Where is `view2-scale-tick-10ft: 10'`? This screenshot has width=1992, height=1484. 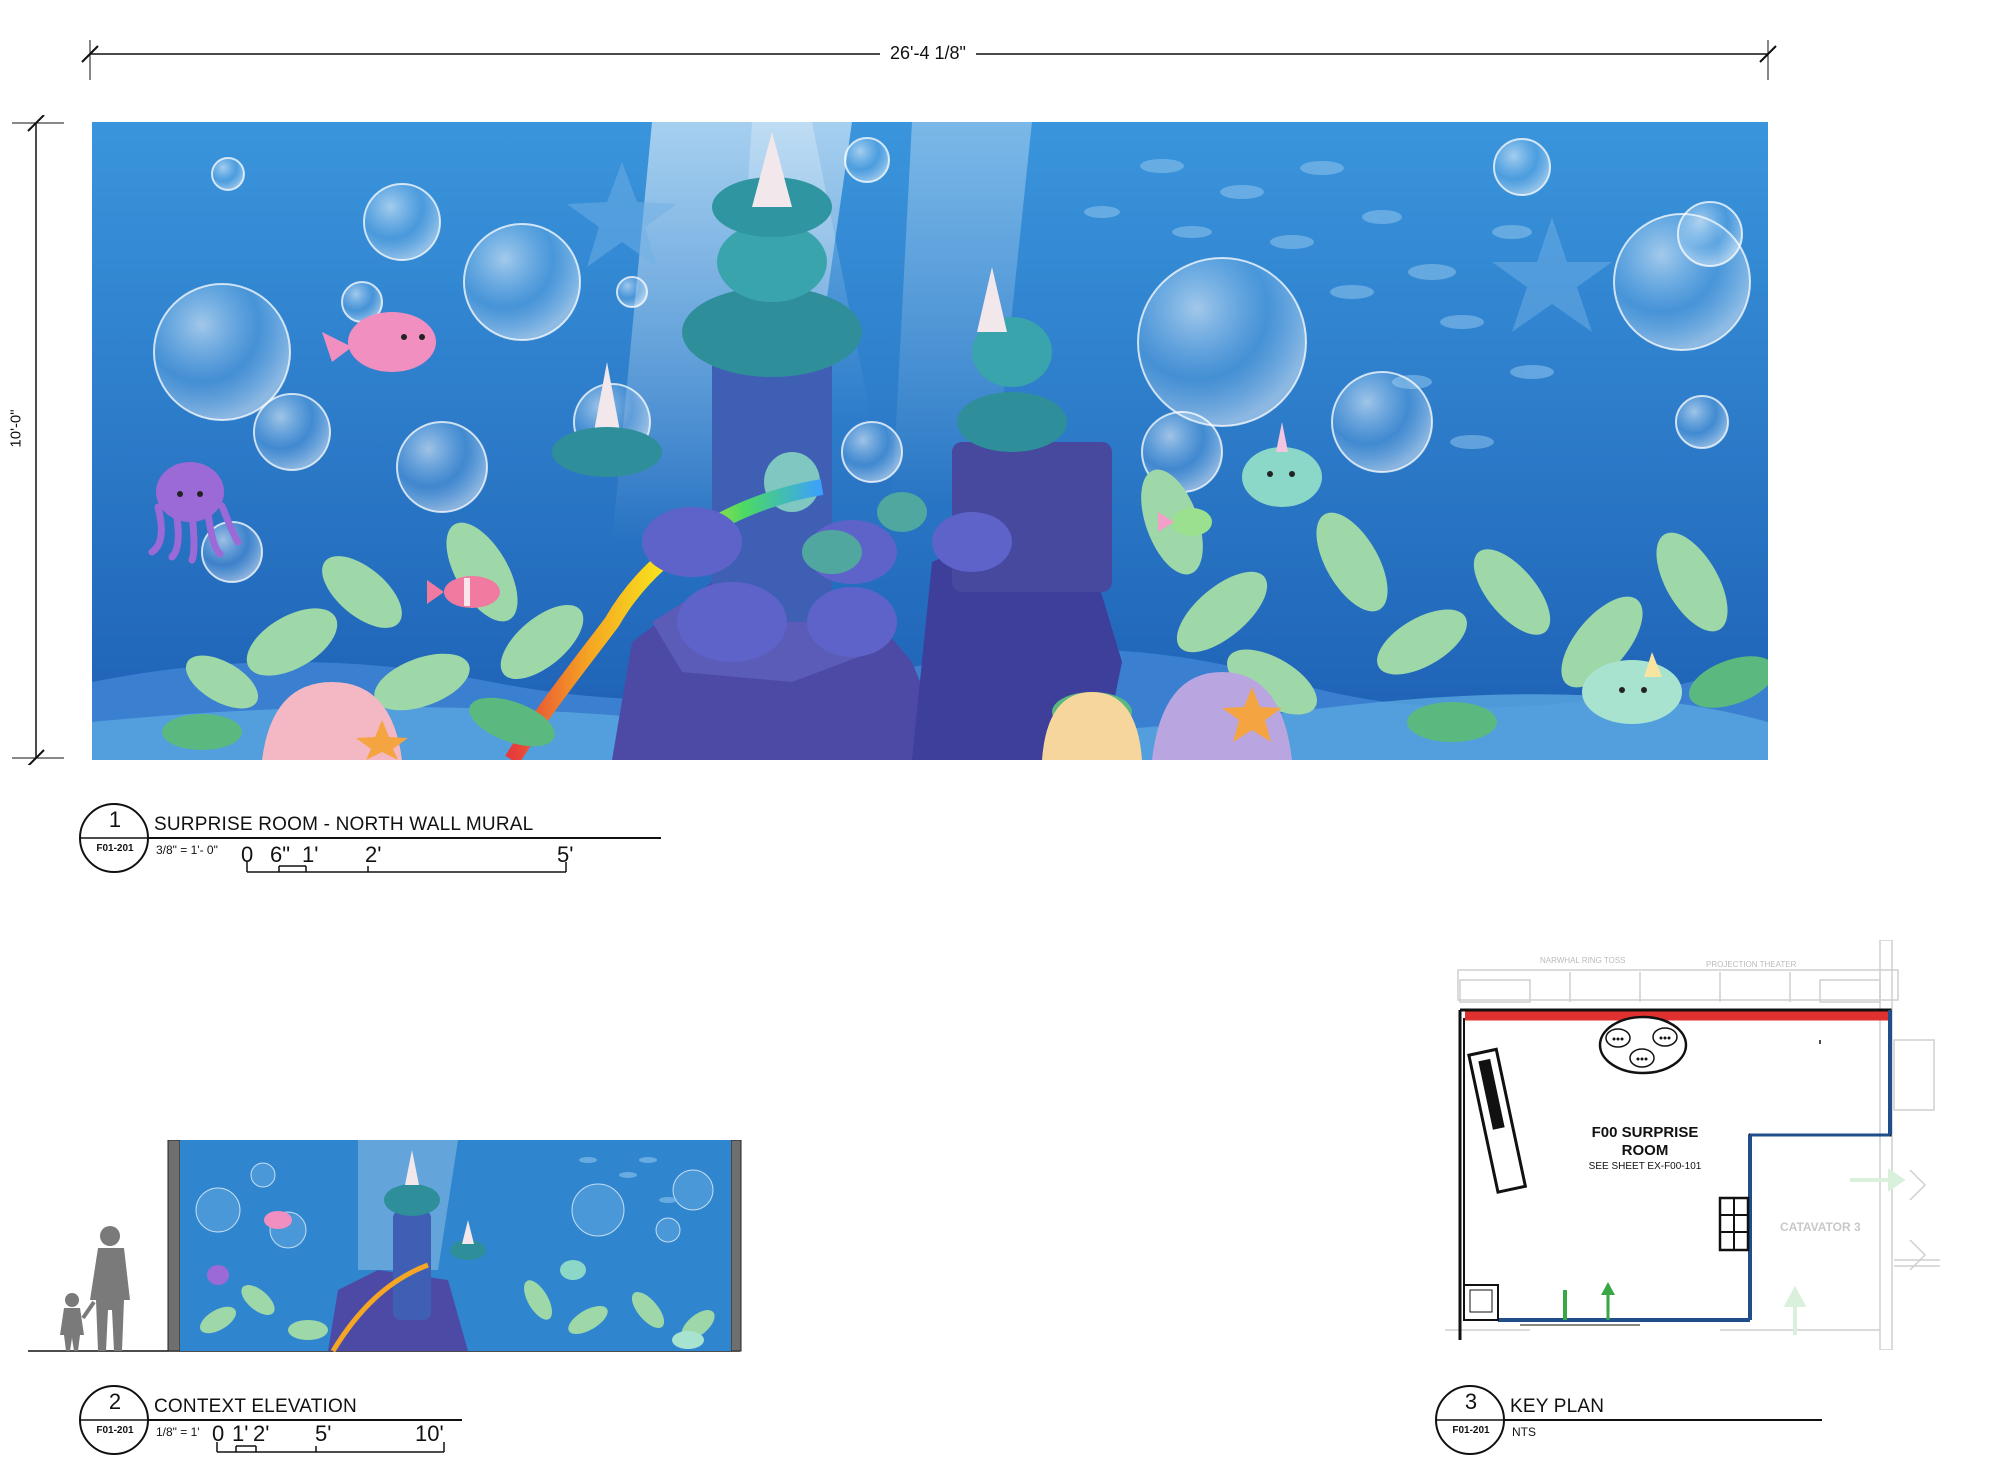
view2-scale-tick-10ft: 10' is located at coordinates (429, 1433).